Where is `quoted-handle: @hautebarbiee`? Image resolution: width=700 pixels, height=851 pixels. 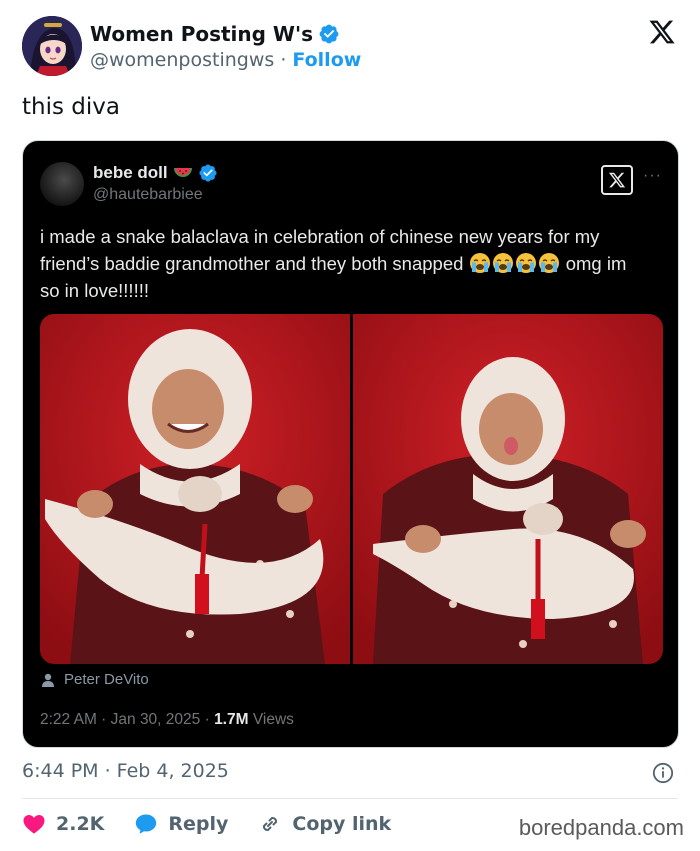
quoted-handle: @hautebarbiee is located at coordinates (148, 195).